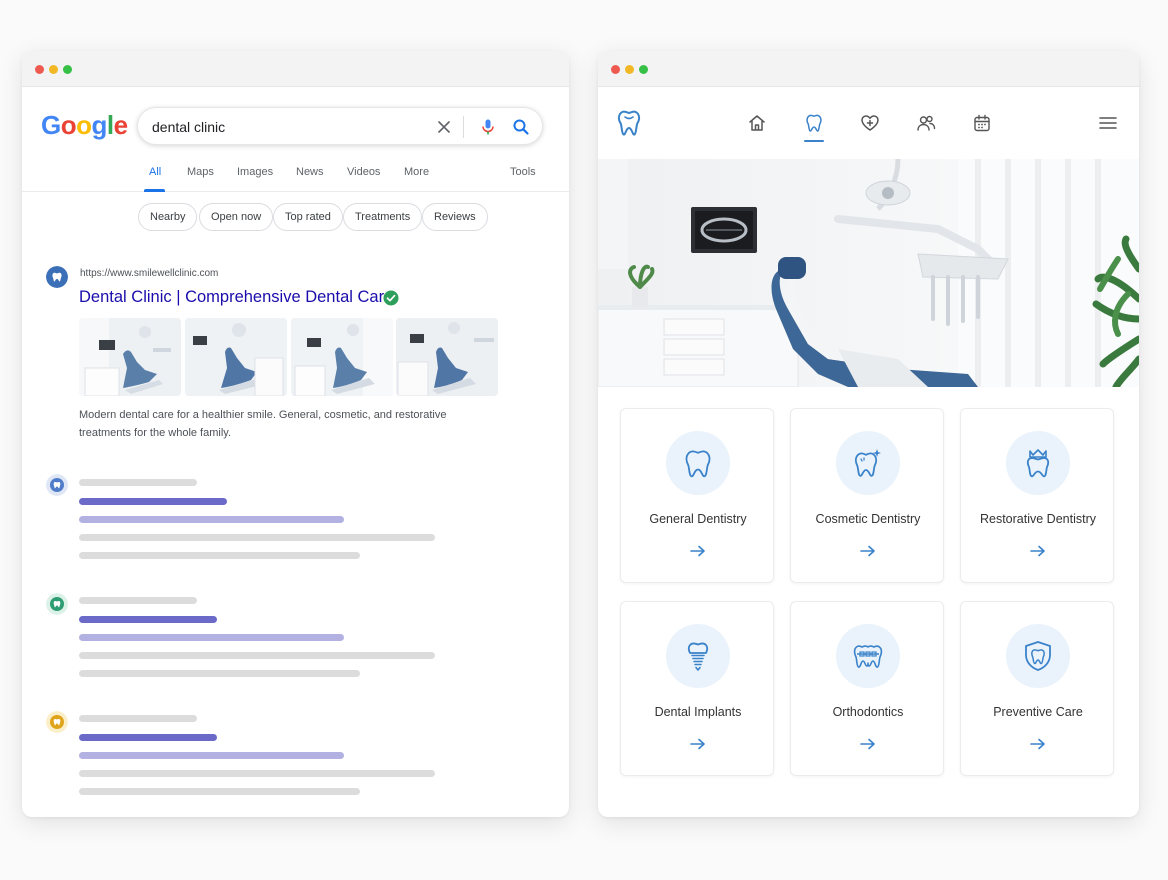  What do you see at coordinates (698, 712) in the screenshot?
I see `service-label: Dental Implants` at bounding box center [698, 712].